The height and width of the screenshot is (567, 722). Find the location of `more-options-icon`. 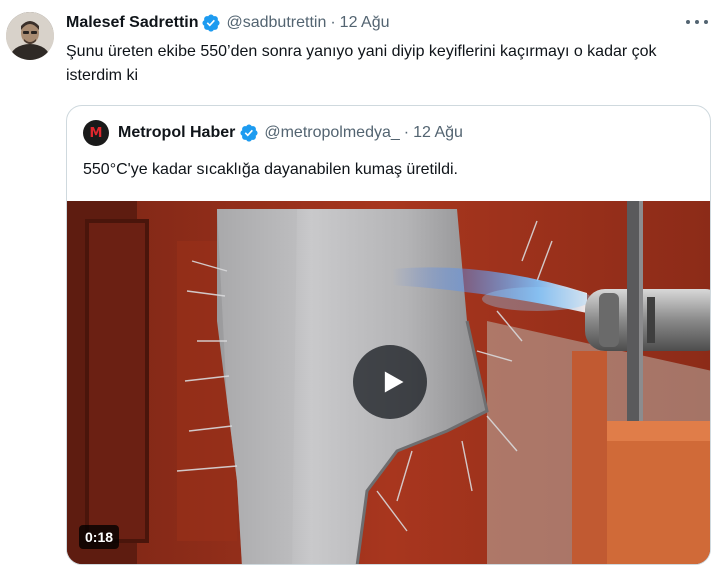

more-options-icon is located at coordinates (697, 22).